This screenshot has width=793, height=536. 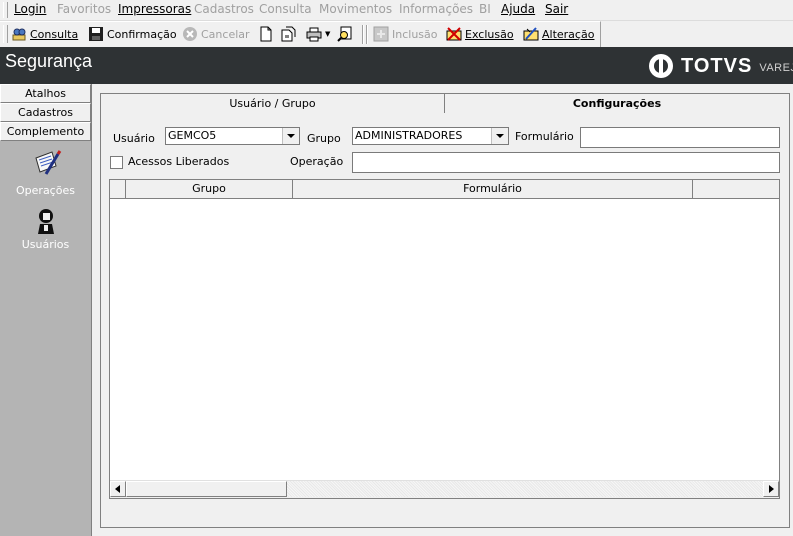 I want to click on formulario-field, so click(x=680, y=137).